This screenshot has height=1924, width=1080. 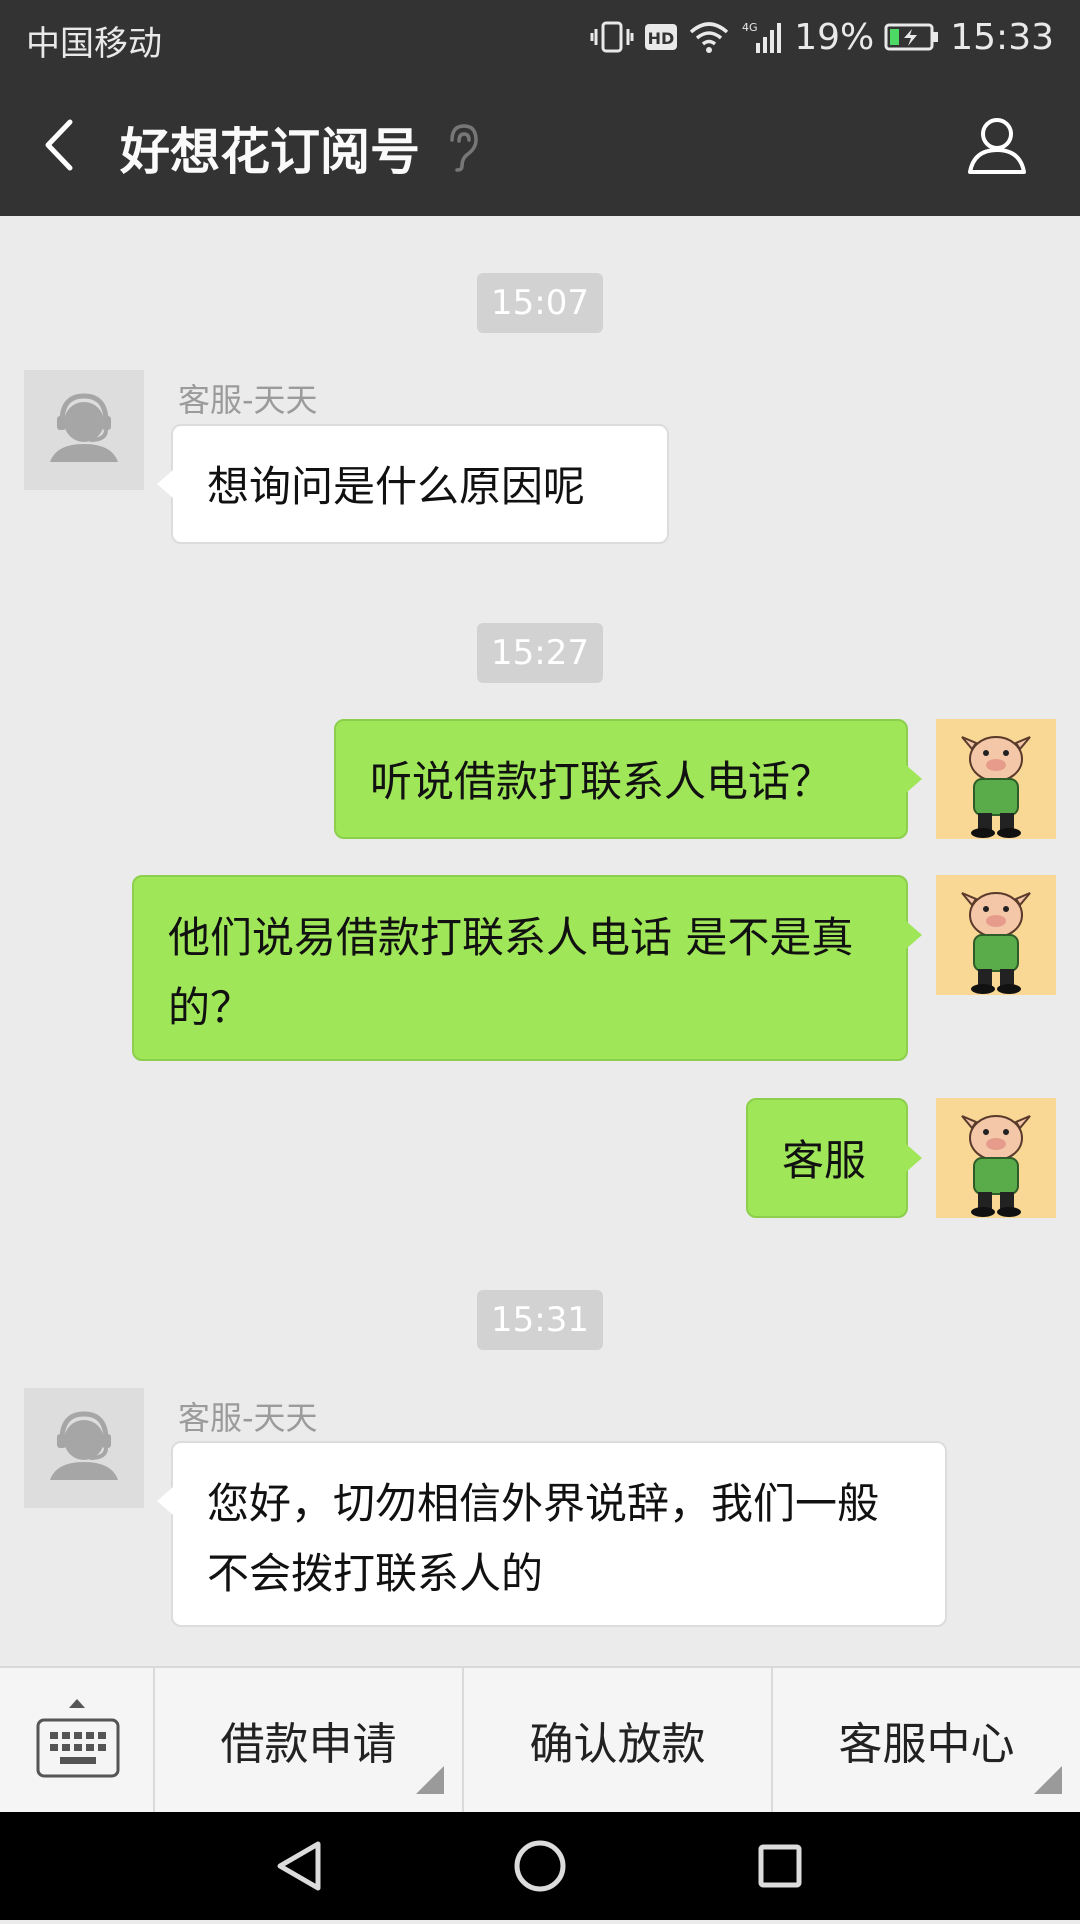 What do you see at coordinates (617, 1744) in the screenshot?
I see `menu-item-label: 确认放款` at bounding box center [617, 1744].